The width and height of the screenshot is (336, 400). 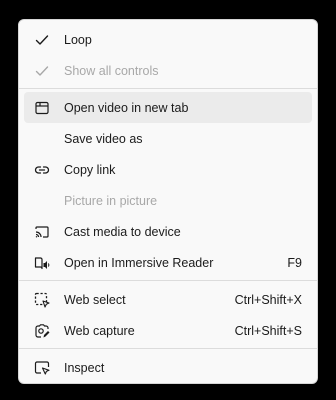 What do you see at coordinates (42, 368) in the screenshot?
I see `inspect-icon` at bounding box center [42, 368].